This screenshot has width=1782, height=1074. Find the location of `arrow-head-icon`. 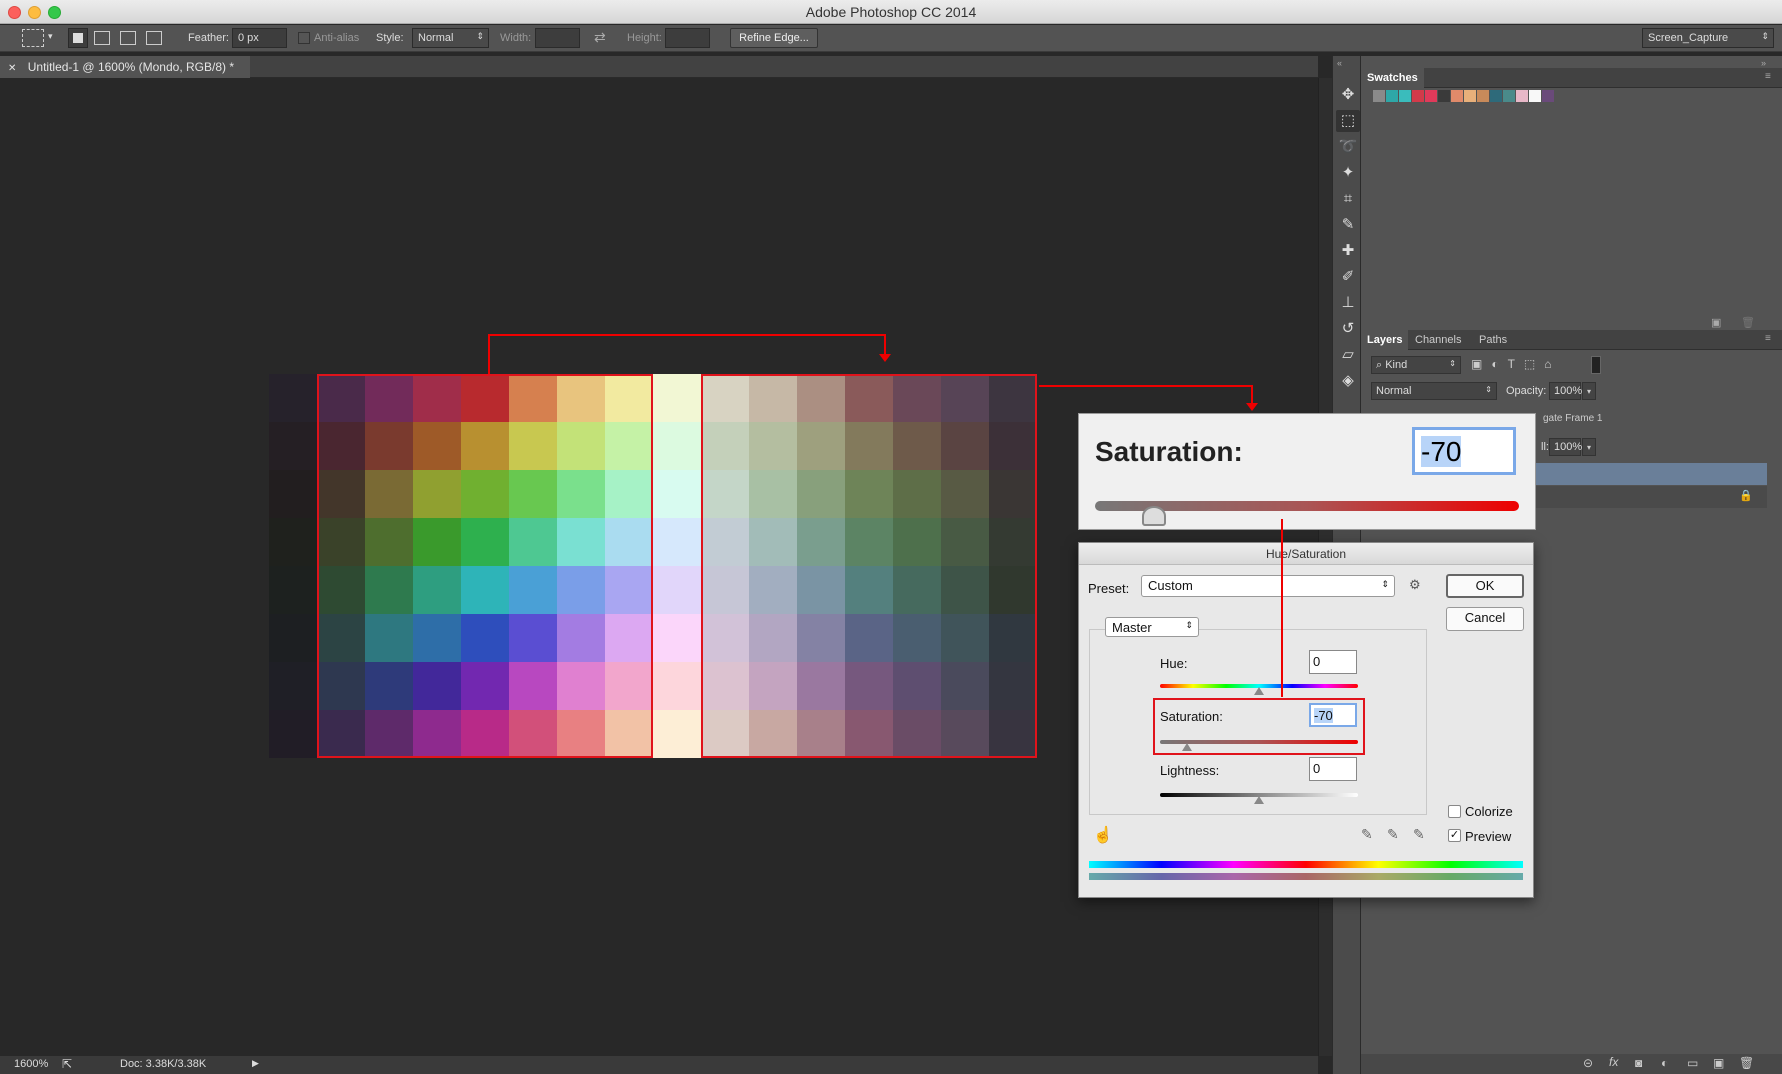

arrow-head-icon is located at coordinates (1252, 407).